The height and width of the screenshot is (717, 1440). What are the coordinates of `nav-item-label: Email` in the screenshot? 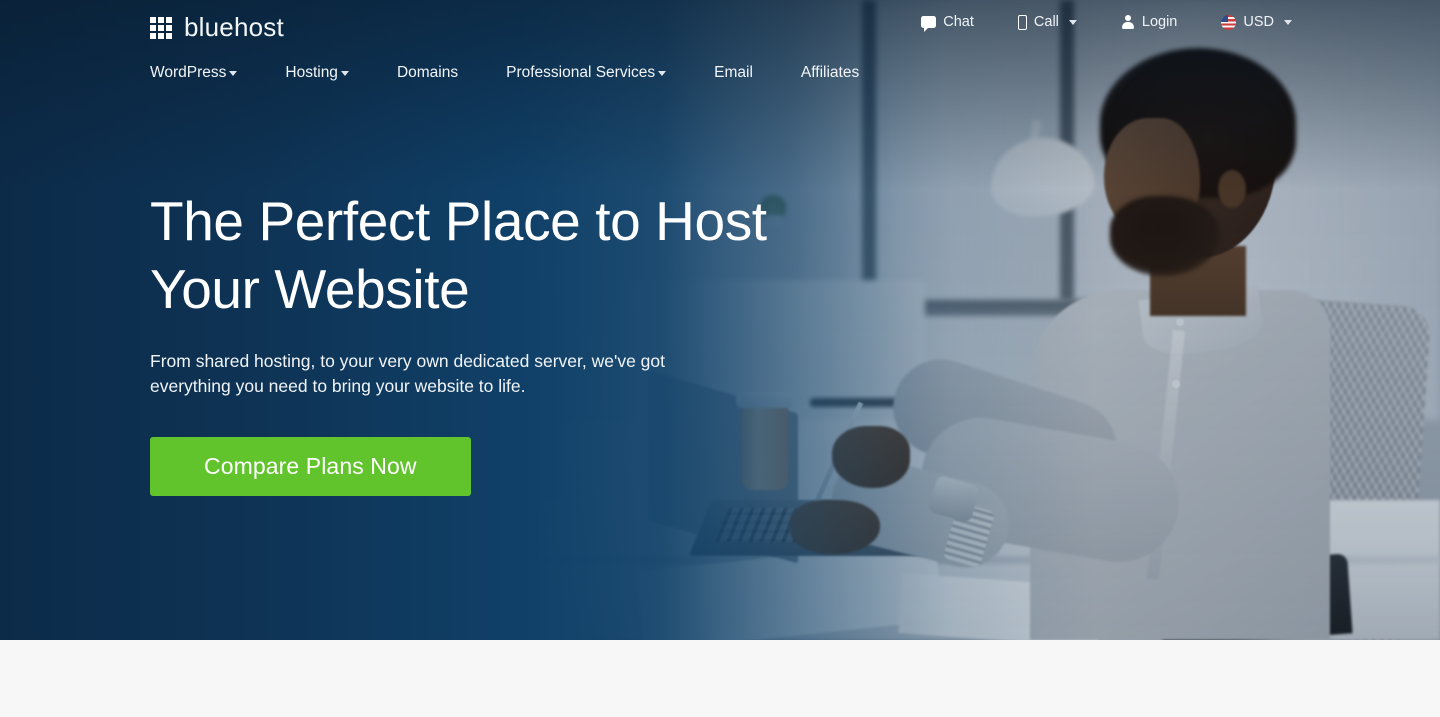 It's located at (733, 72).